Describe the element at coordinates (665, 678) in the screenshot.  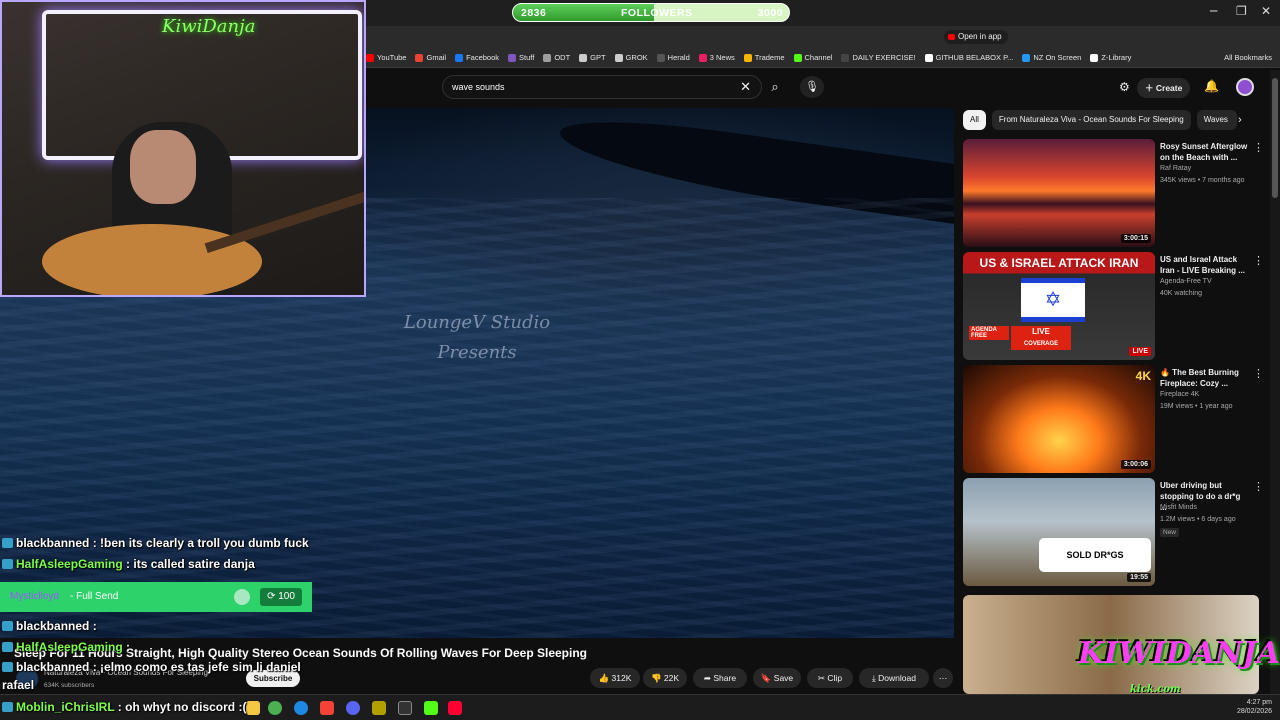
I see `dislike-button: 👎 22K` at that location.